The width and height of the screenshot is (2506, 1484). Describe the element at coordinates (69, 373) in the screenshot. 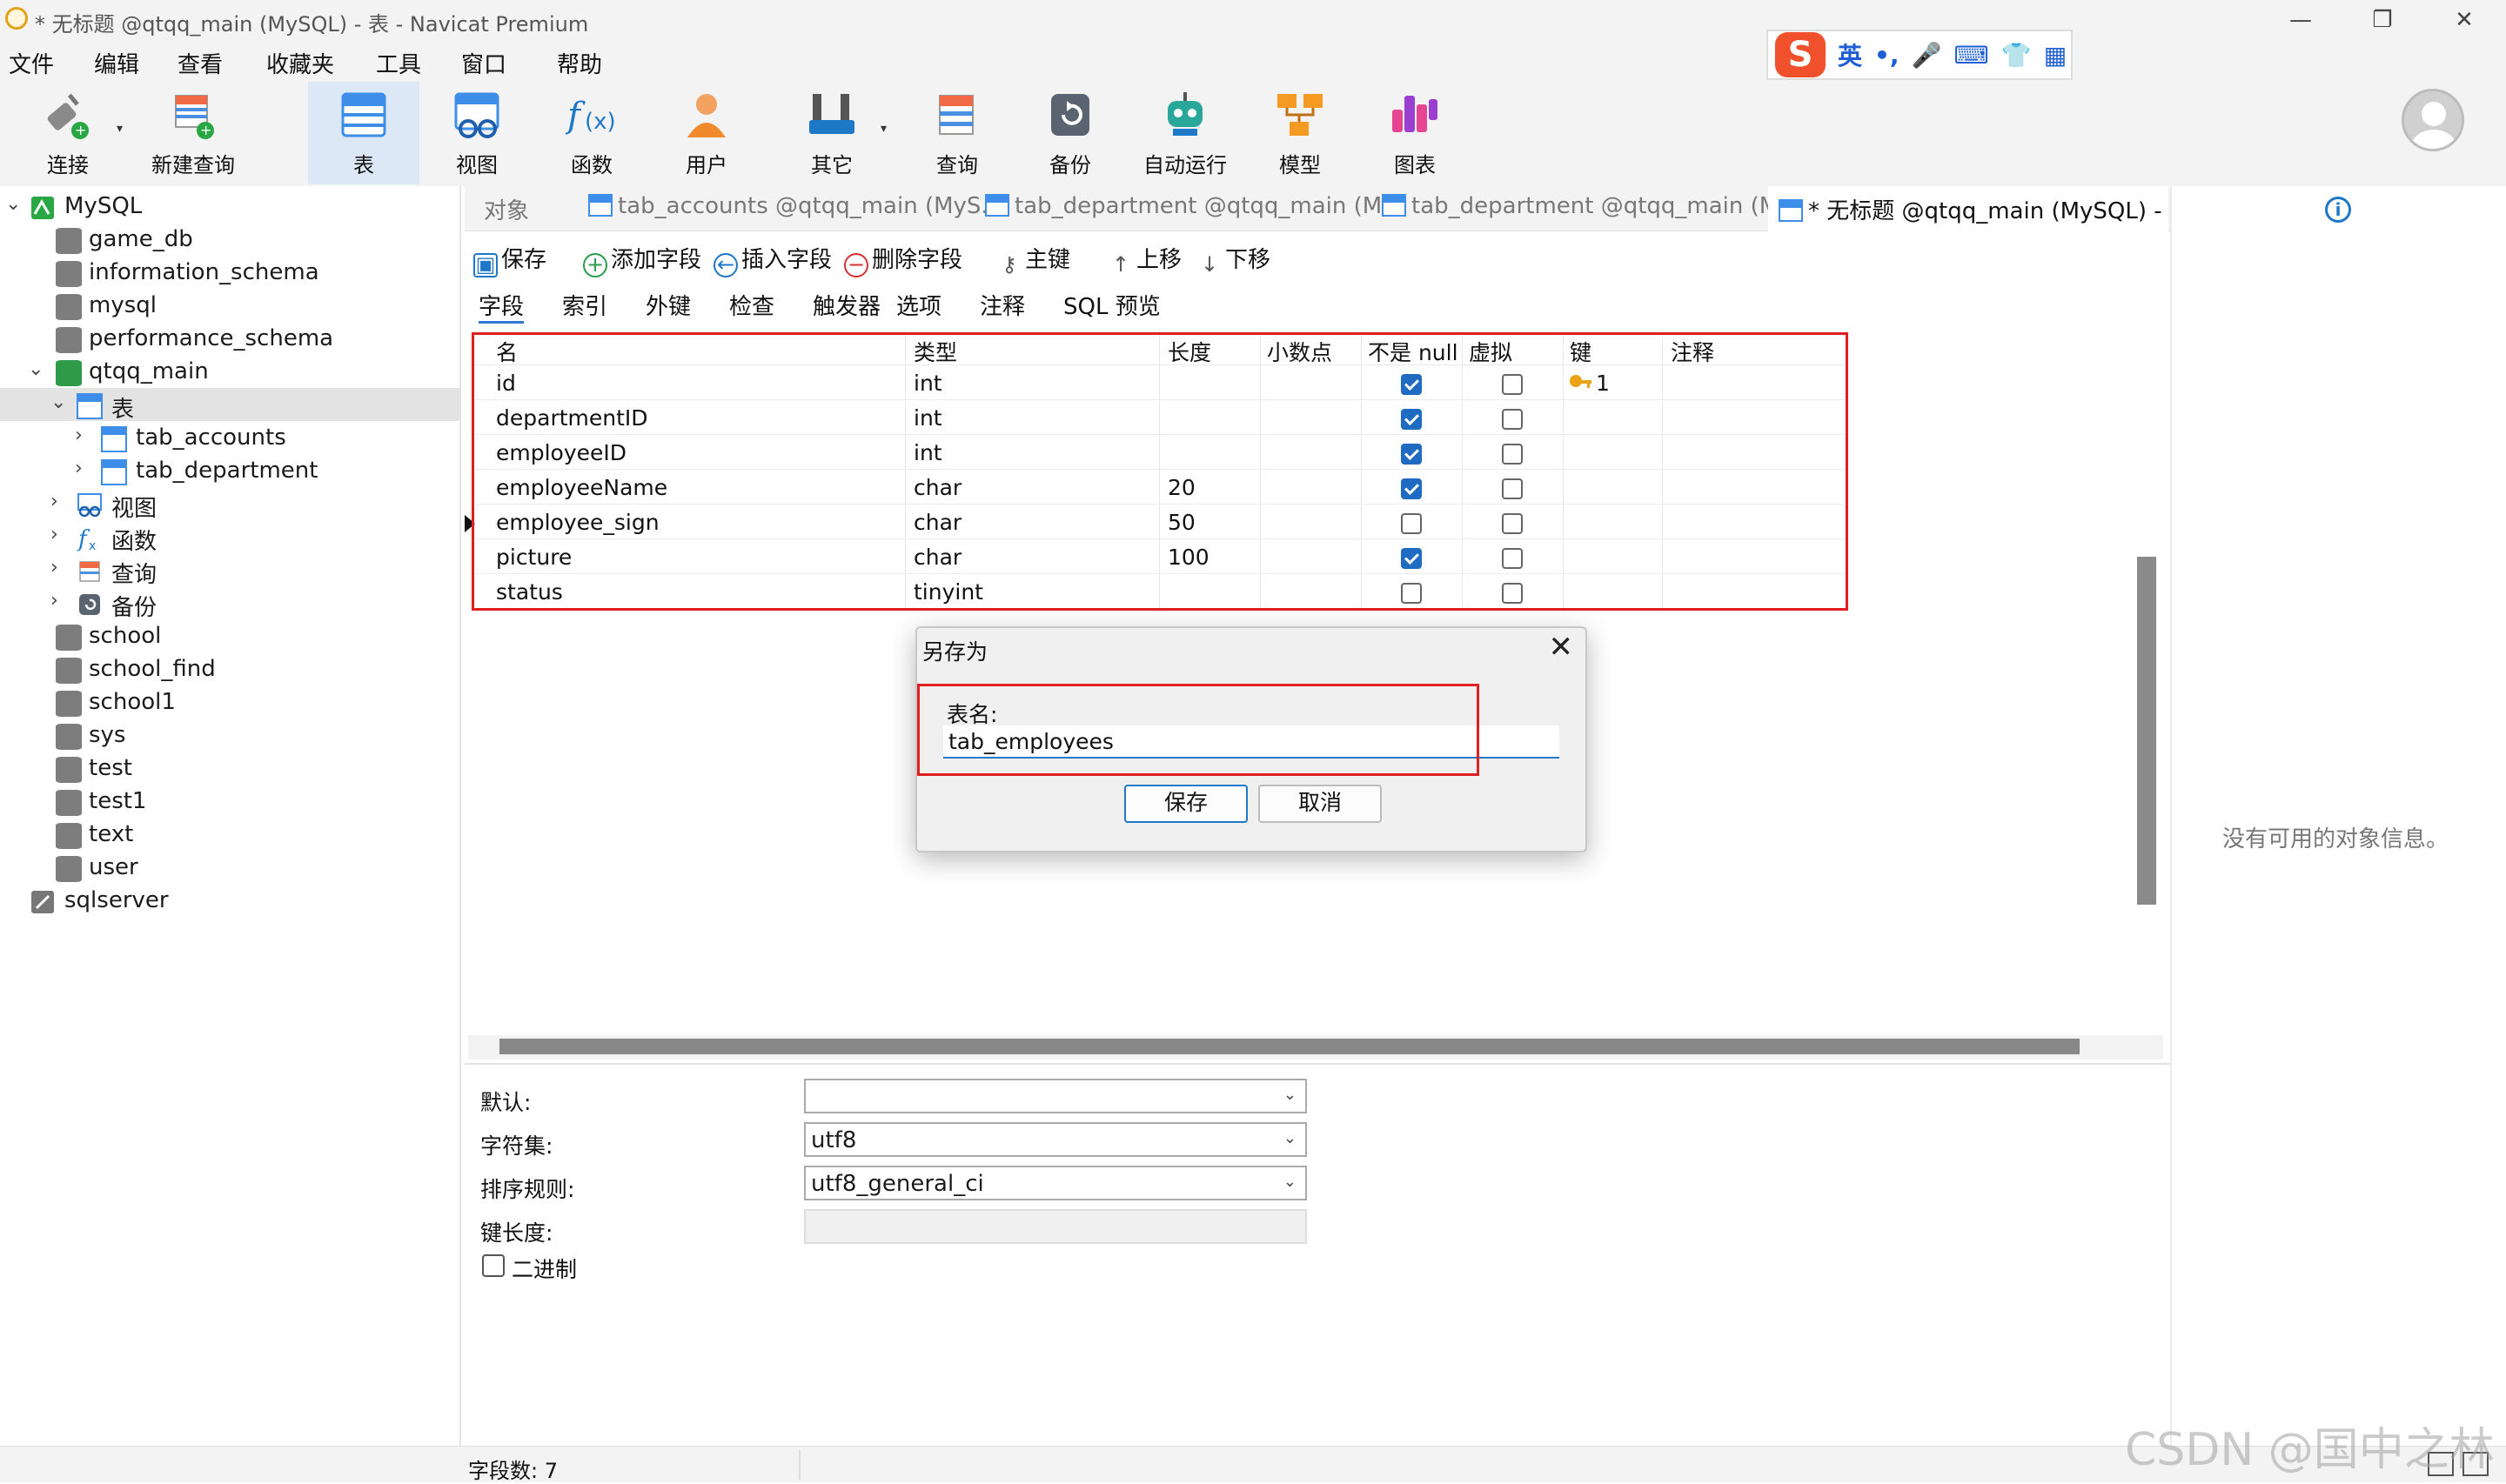

I see `database-open-icon` at that location.